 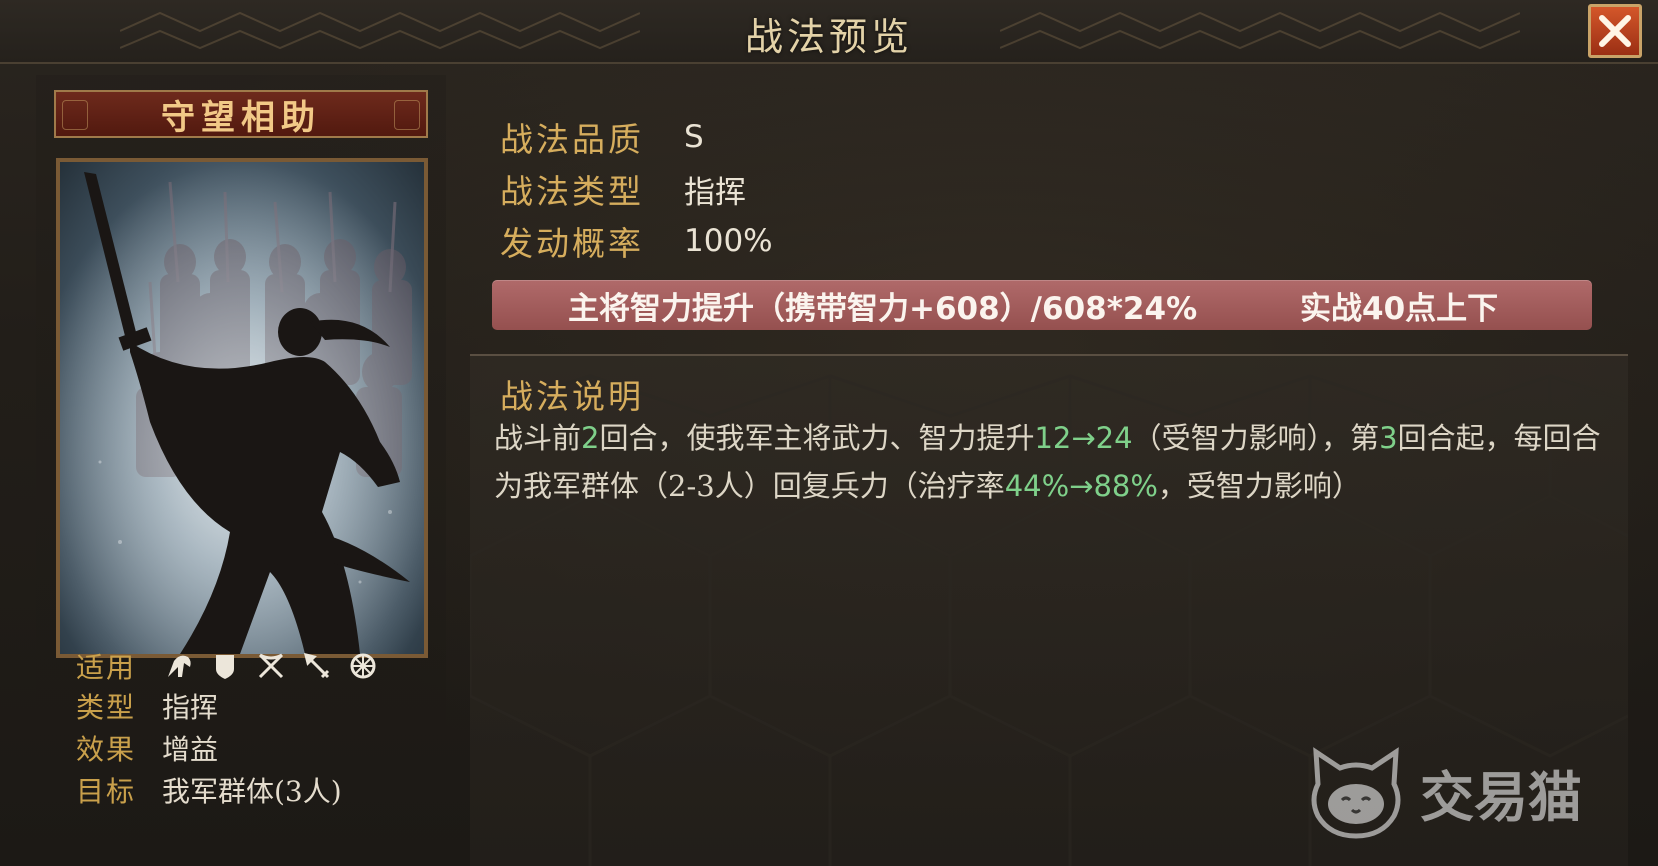 What do you see at coordinates (317, 666) in the screenshot?
I see `spear-icon` at bounding box center [317, 666].